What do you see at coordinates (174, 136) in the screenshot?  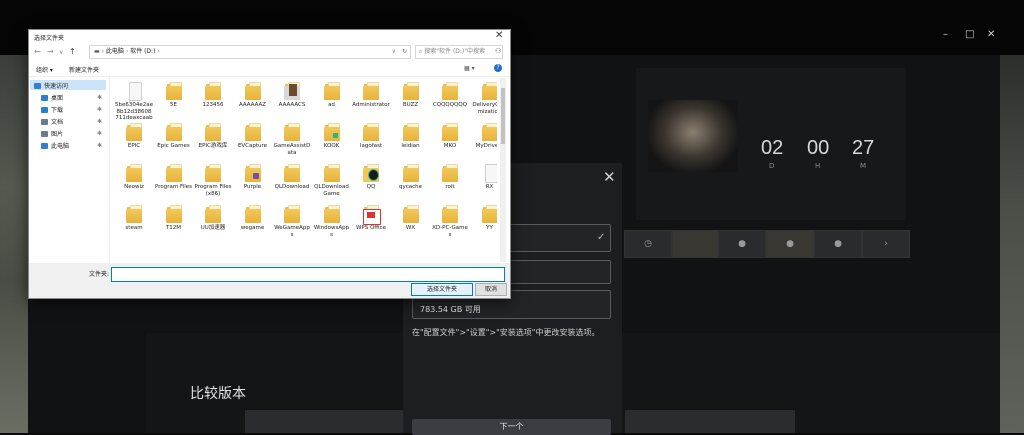 I see `folder-item: Epic Games` at bounding box center [174, 136].